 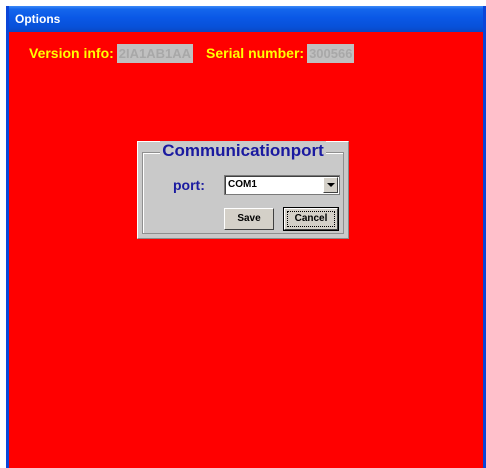 I want to click on group-title-text: Communicationport, so click(x=243, y=150).